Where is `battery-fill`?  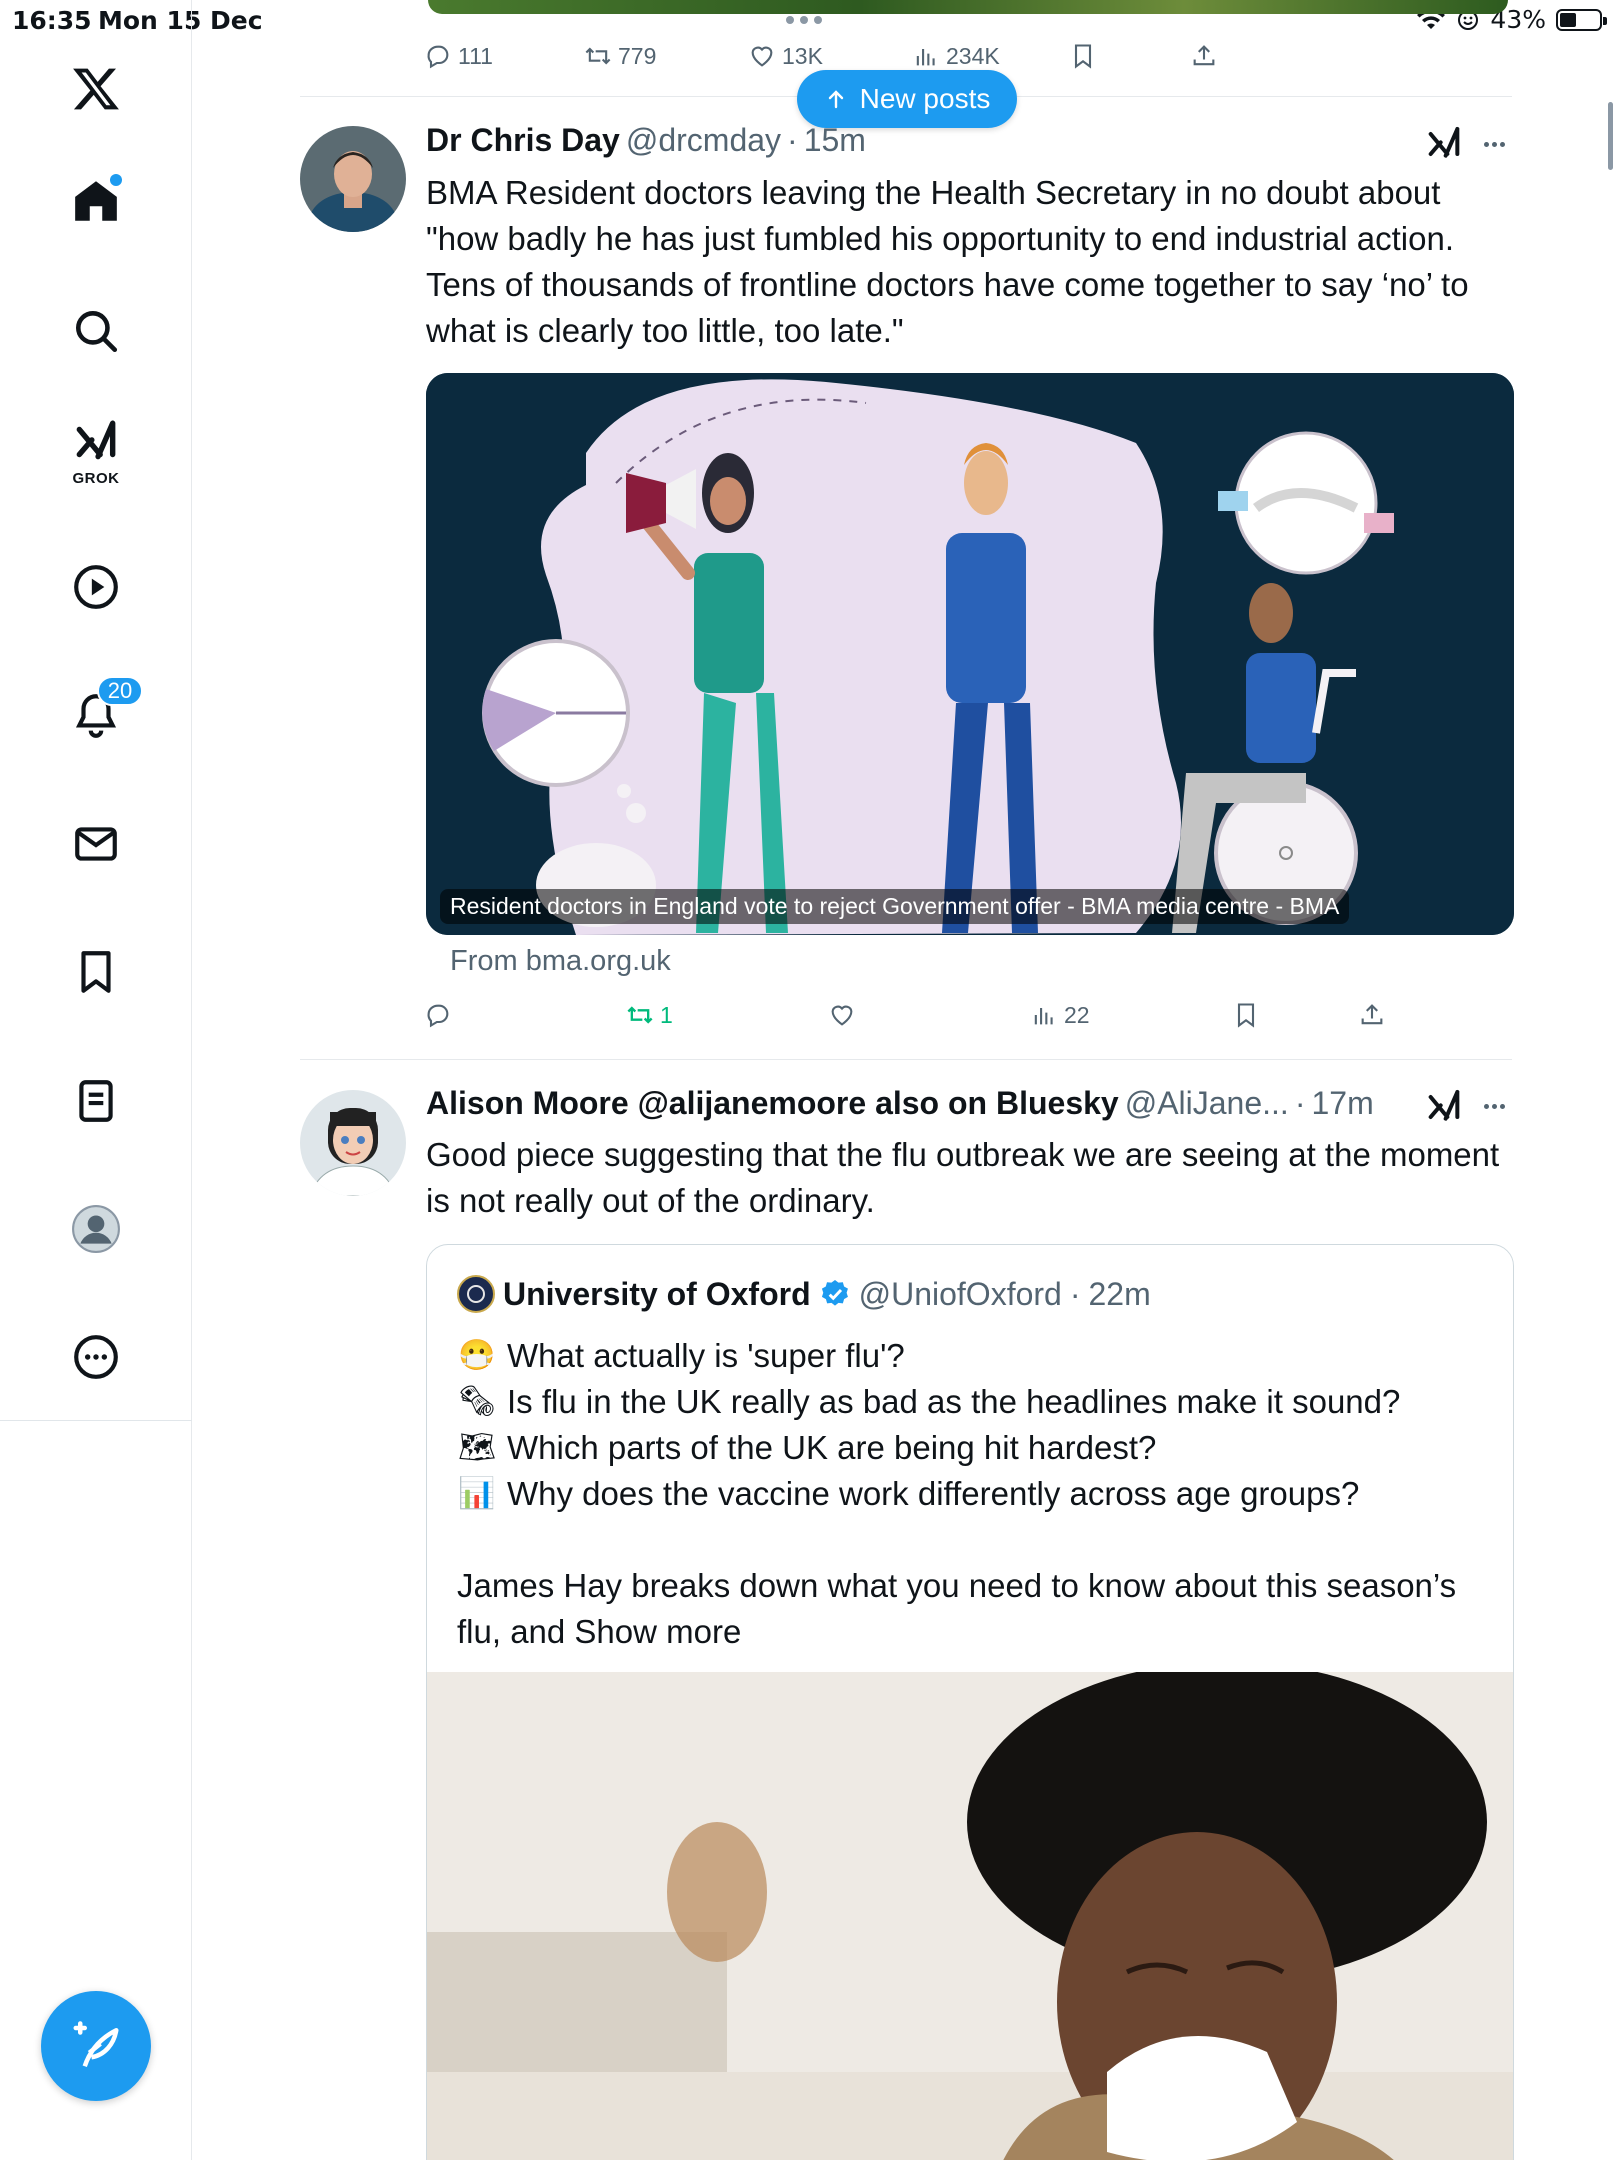
battery-fill is located at coordinates (1568, 19).